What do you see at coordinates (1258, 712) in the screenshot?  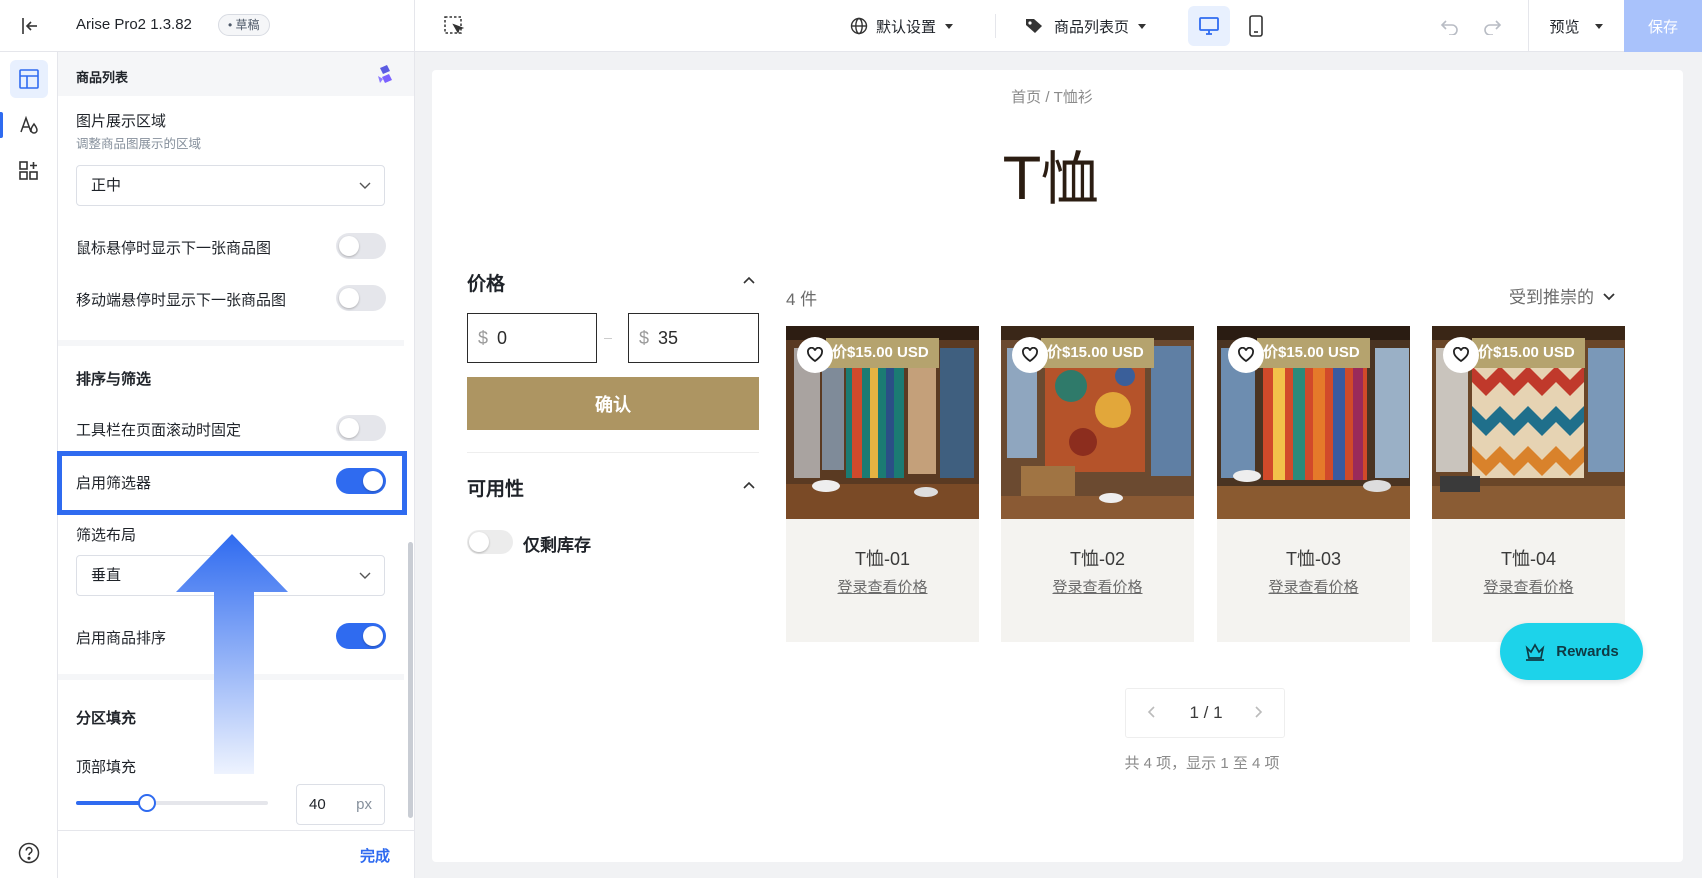 I see `chevron-right-icon` at bounding box center [1258, 712].